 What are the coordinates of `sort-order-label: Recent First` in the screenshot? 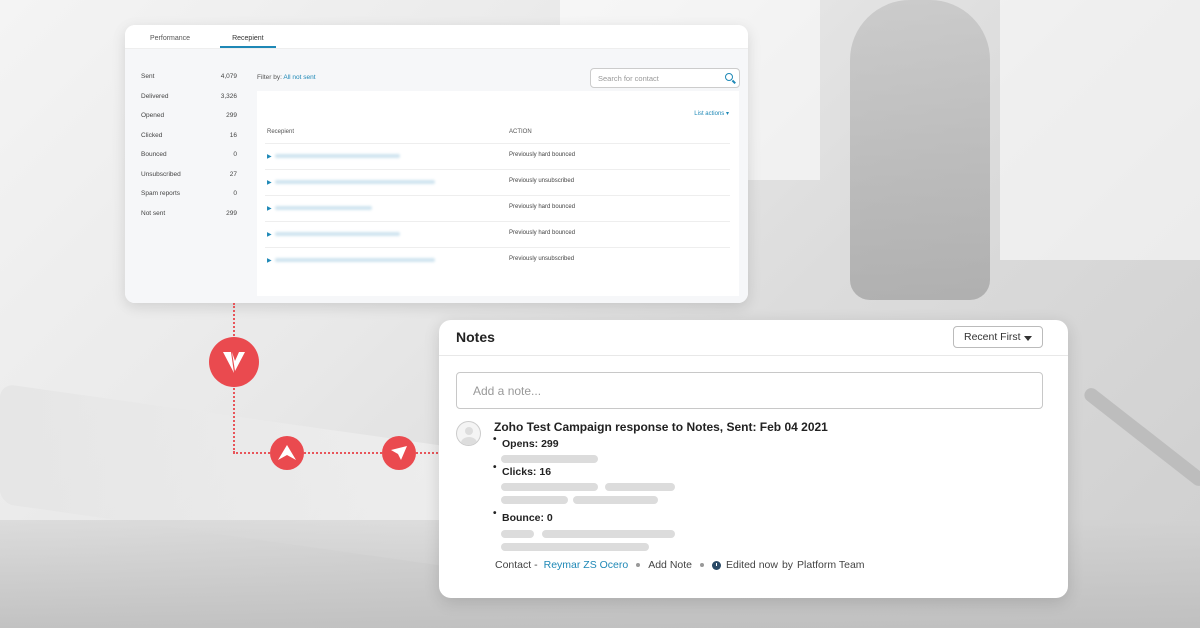 It's located at (992, 337).